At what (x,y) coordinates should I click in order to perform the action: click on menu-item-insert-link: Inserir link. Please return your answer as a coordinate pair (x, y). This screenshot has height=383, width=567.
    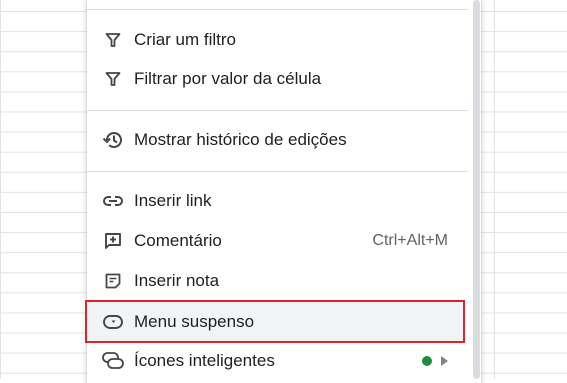
    Looking at the image, I should click on (277, 201).